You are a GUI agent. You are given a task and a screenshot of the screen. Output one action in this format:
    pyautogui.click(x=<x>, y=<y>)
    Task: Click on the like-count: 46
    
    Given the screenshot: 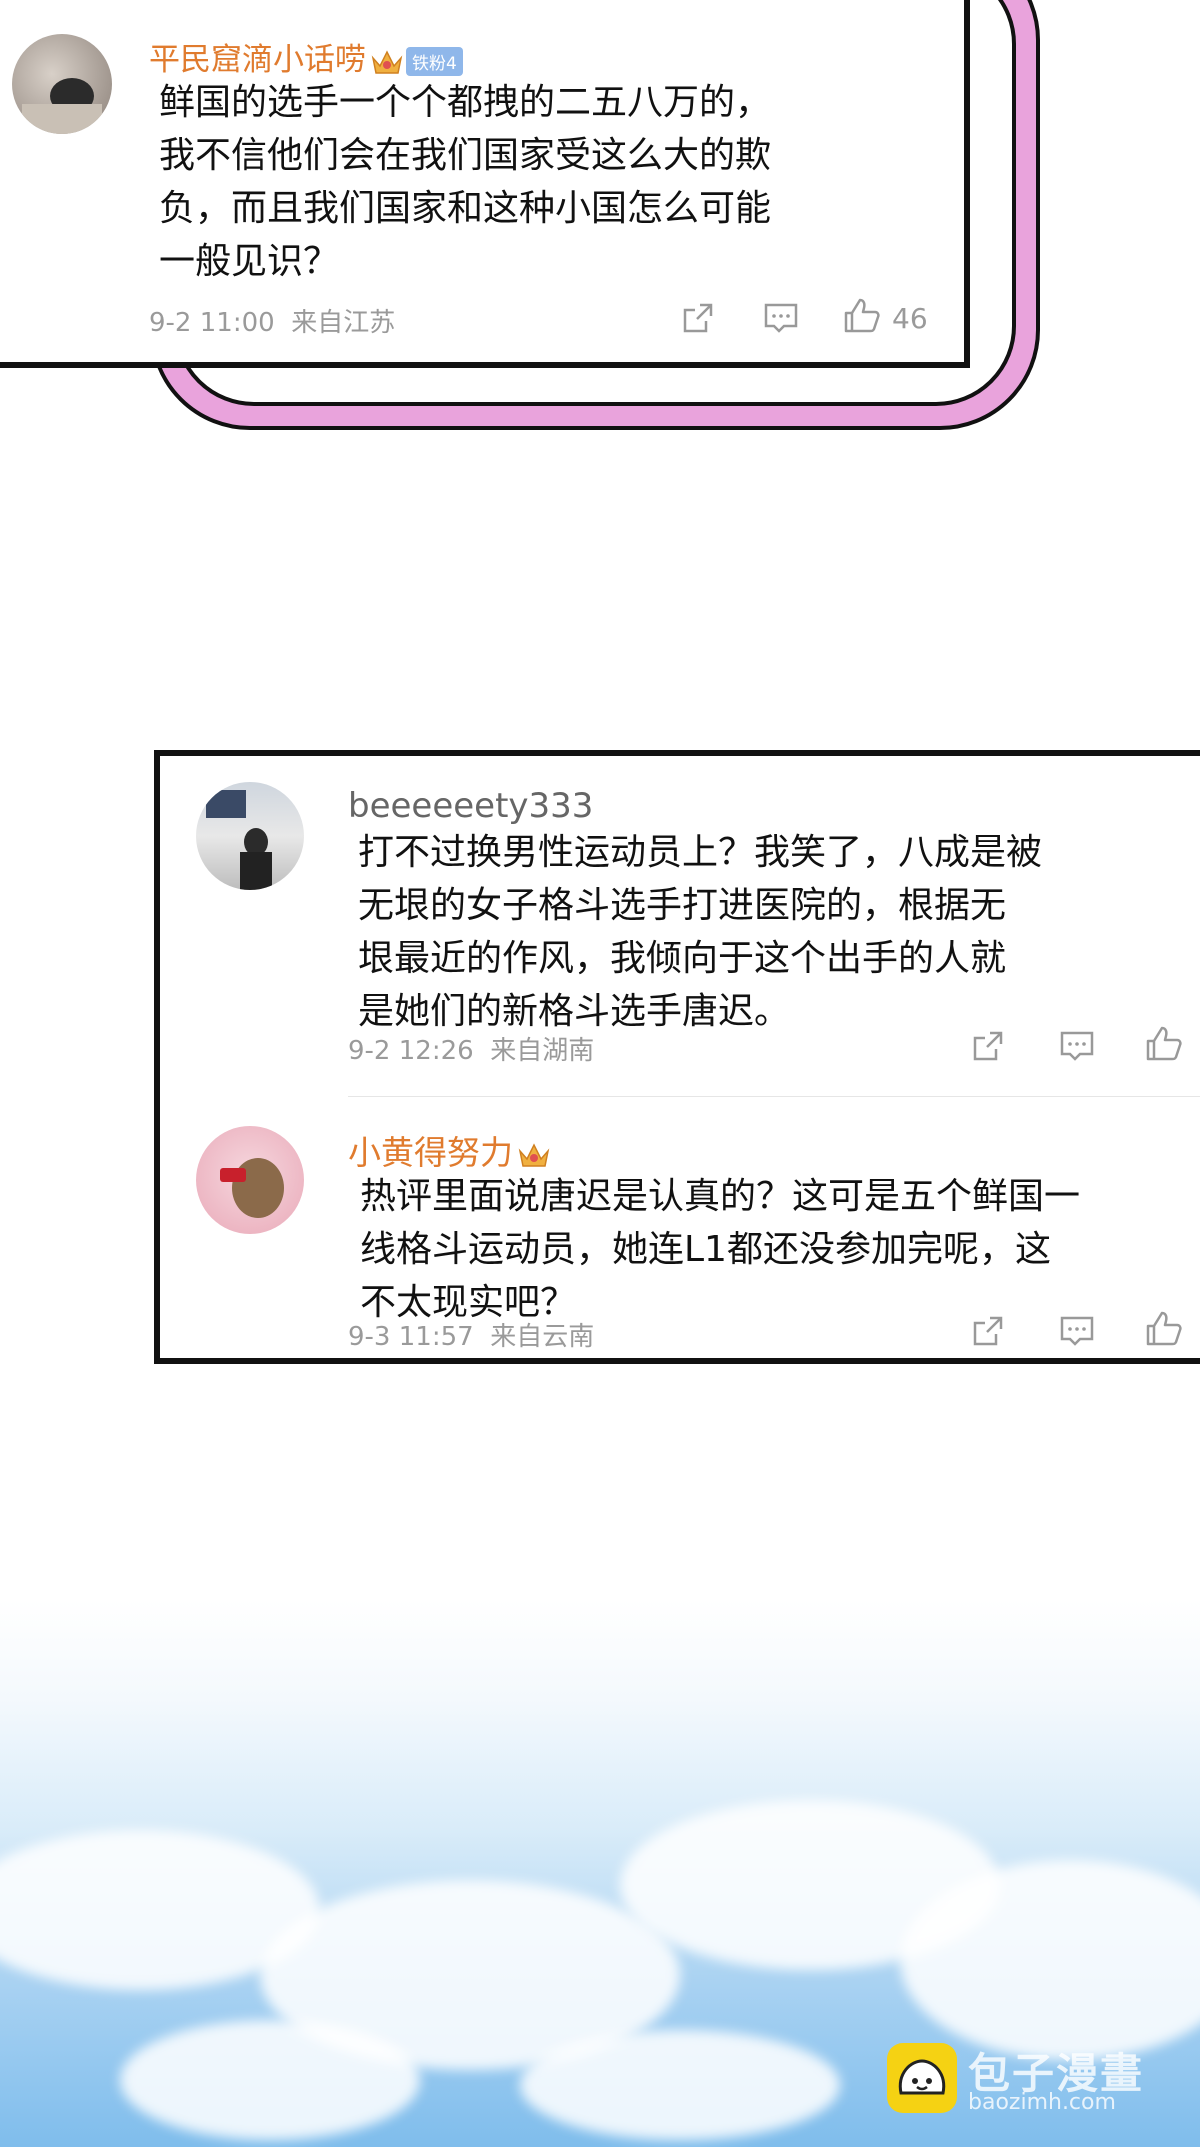 What is the action you would take?
    pyautogui.click(x=910, y=318)
    